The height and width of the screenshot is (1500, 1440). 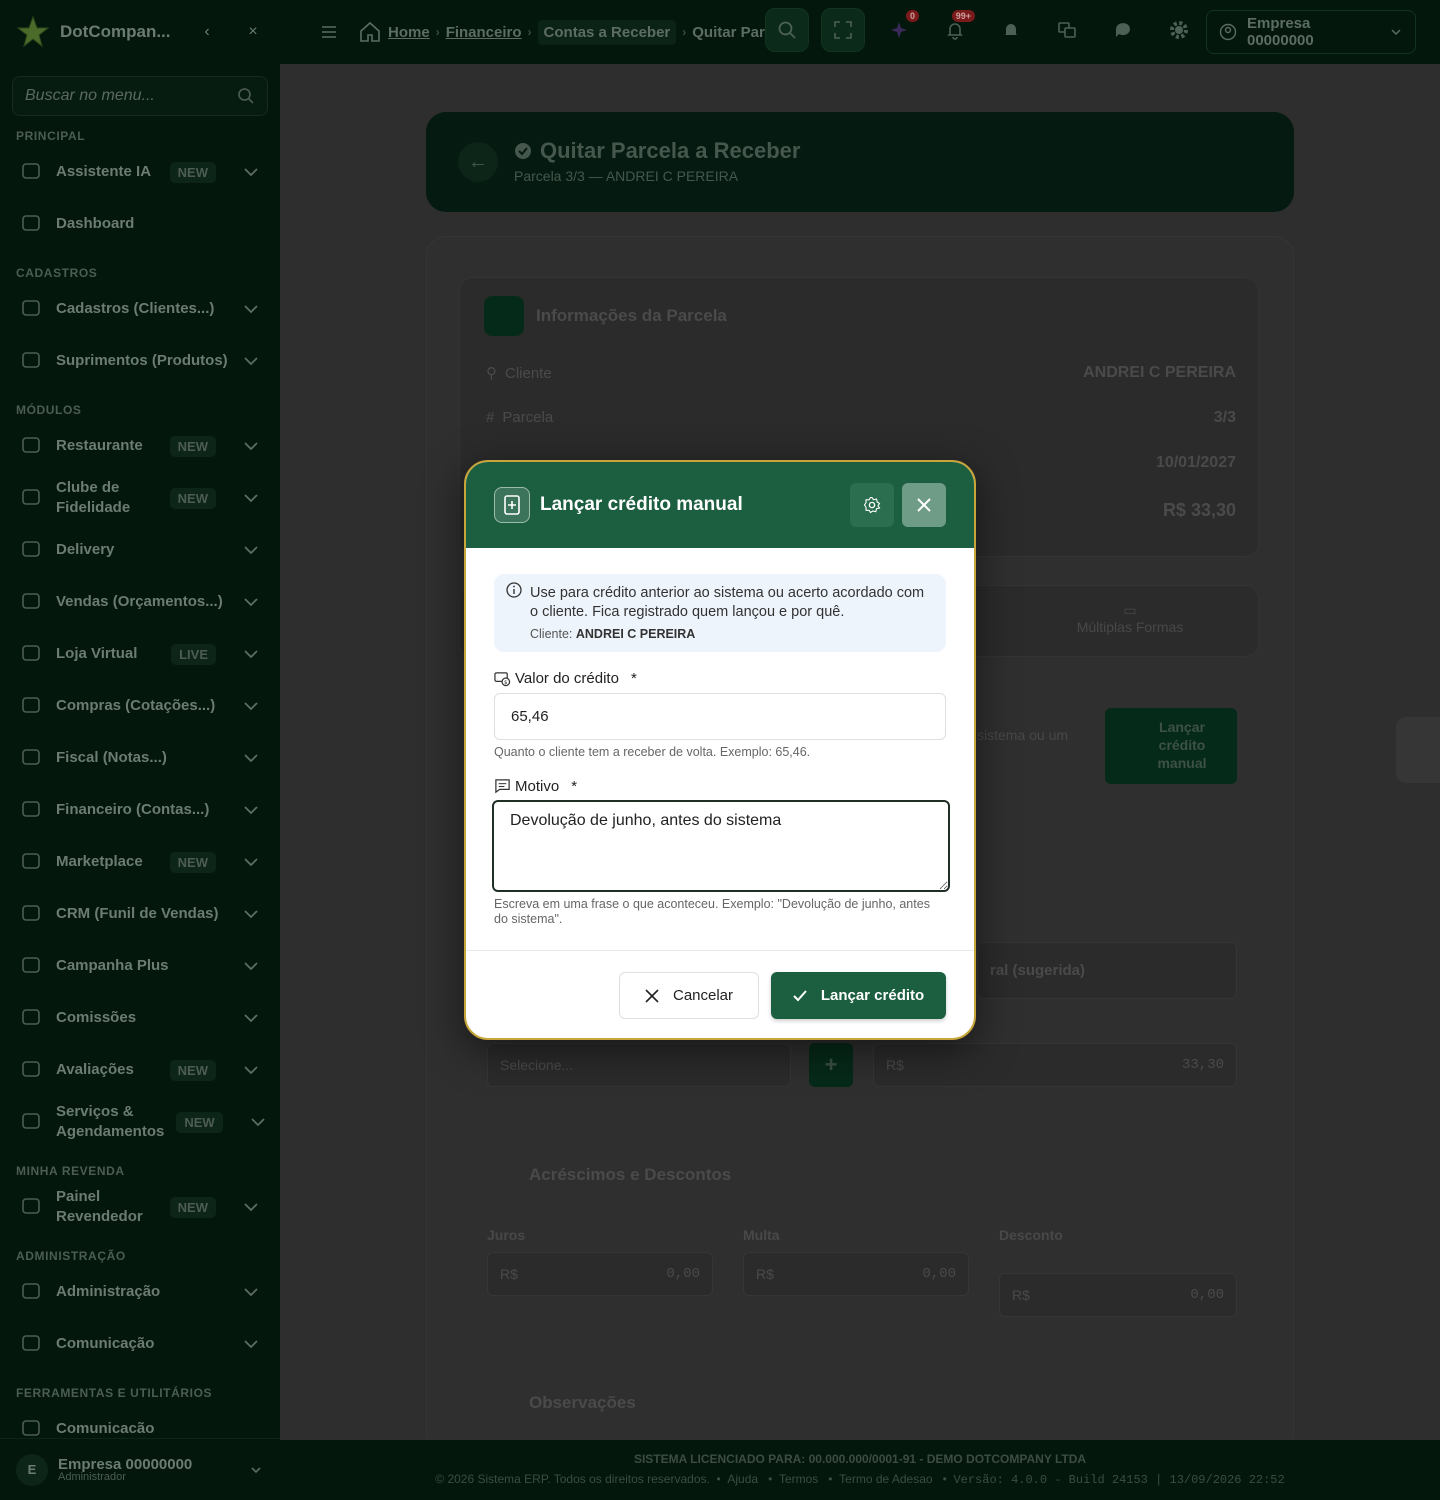 What do you see at coordinates (32, 966) in the screenshot?
I see `megaphone-icon` at bounding box center [32, 966].